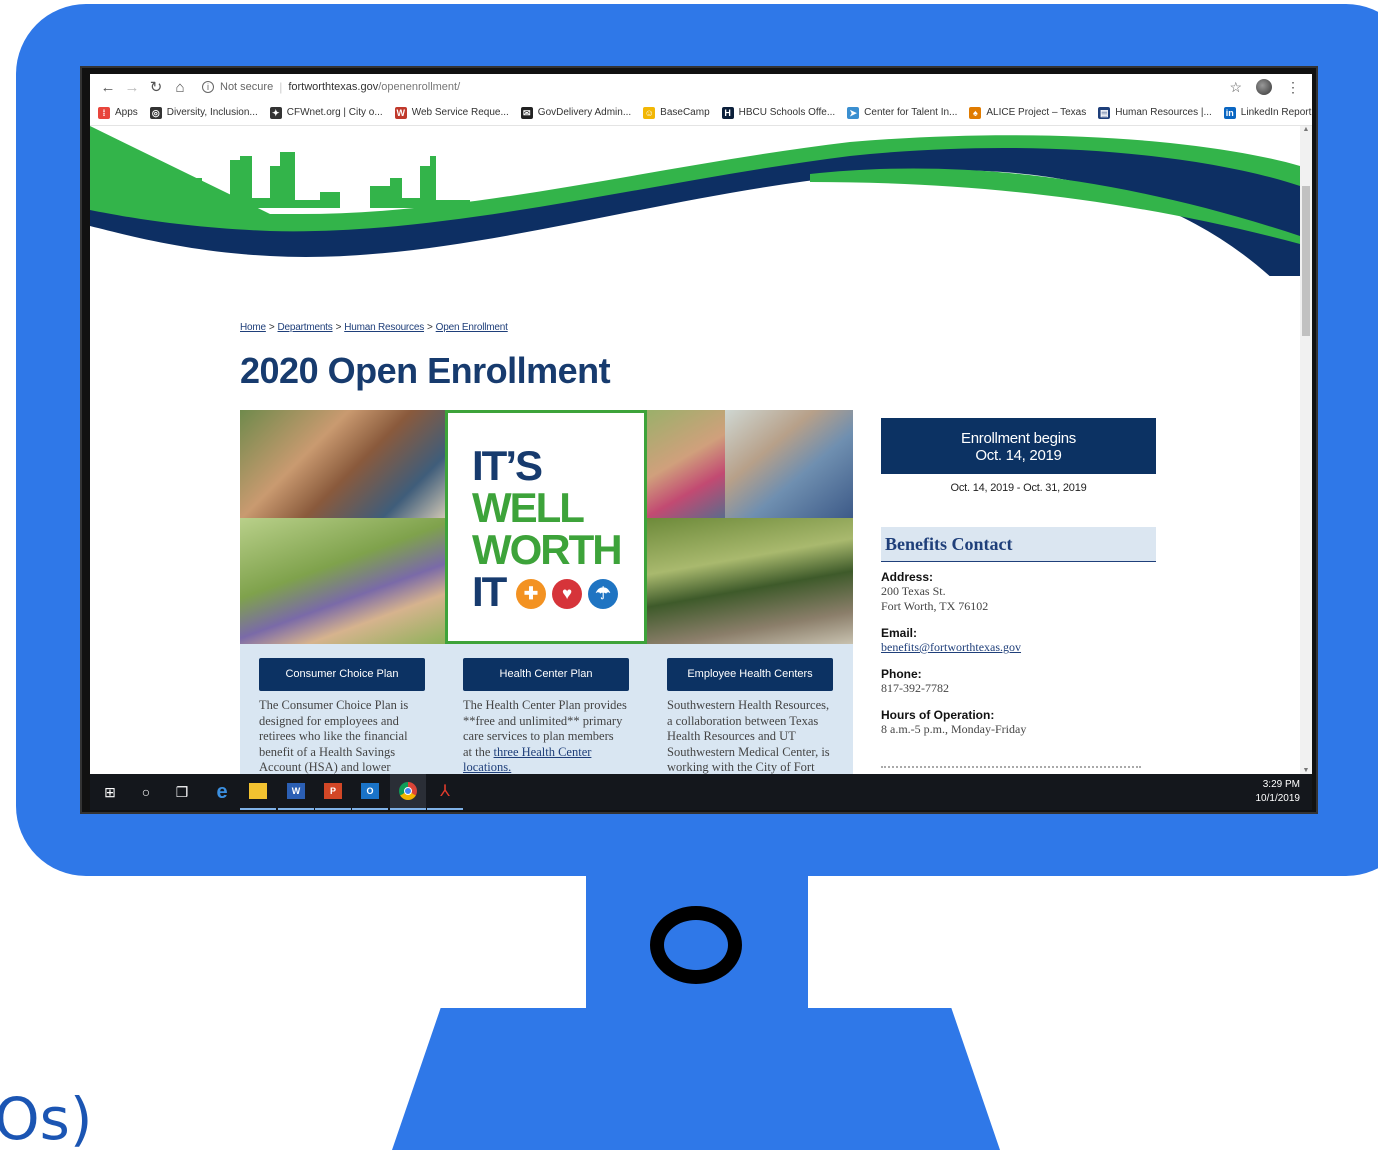 The height and width of the screenshot is (1150, 1378). What do you see at coordinates (1306, 261) in the screenshot?
I see `scroll-thumb` at bounding box center [1306, 261].